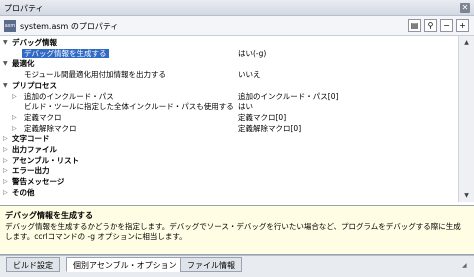  Describe the element at coordinates (229, 138) in the screenshot. I see `property-row: ▷ 文字コード` at that location.